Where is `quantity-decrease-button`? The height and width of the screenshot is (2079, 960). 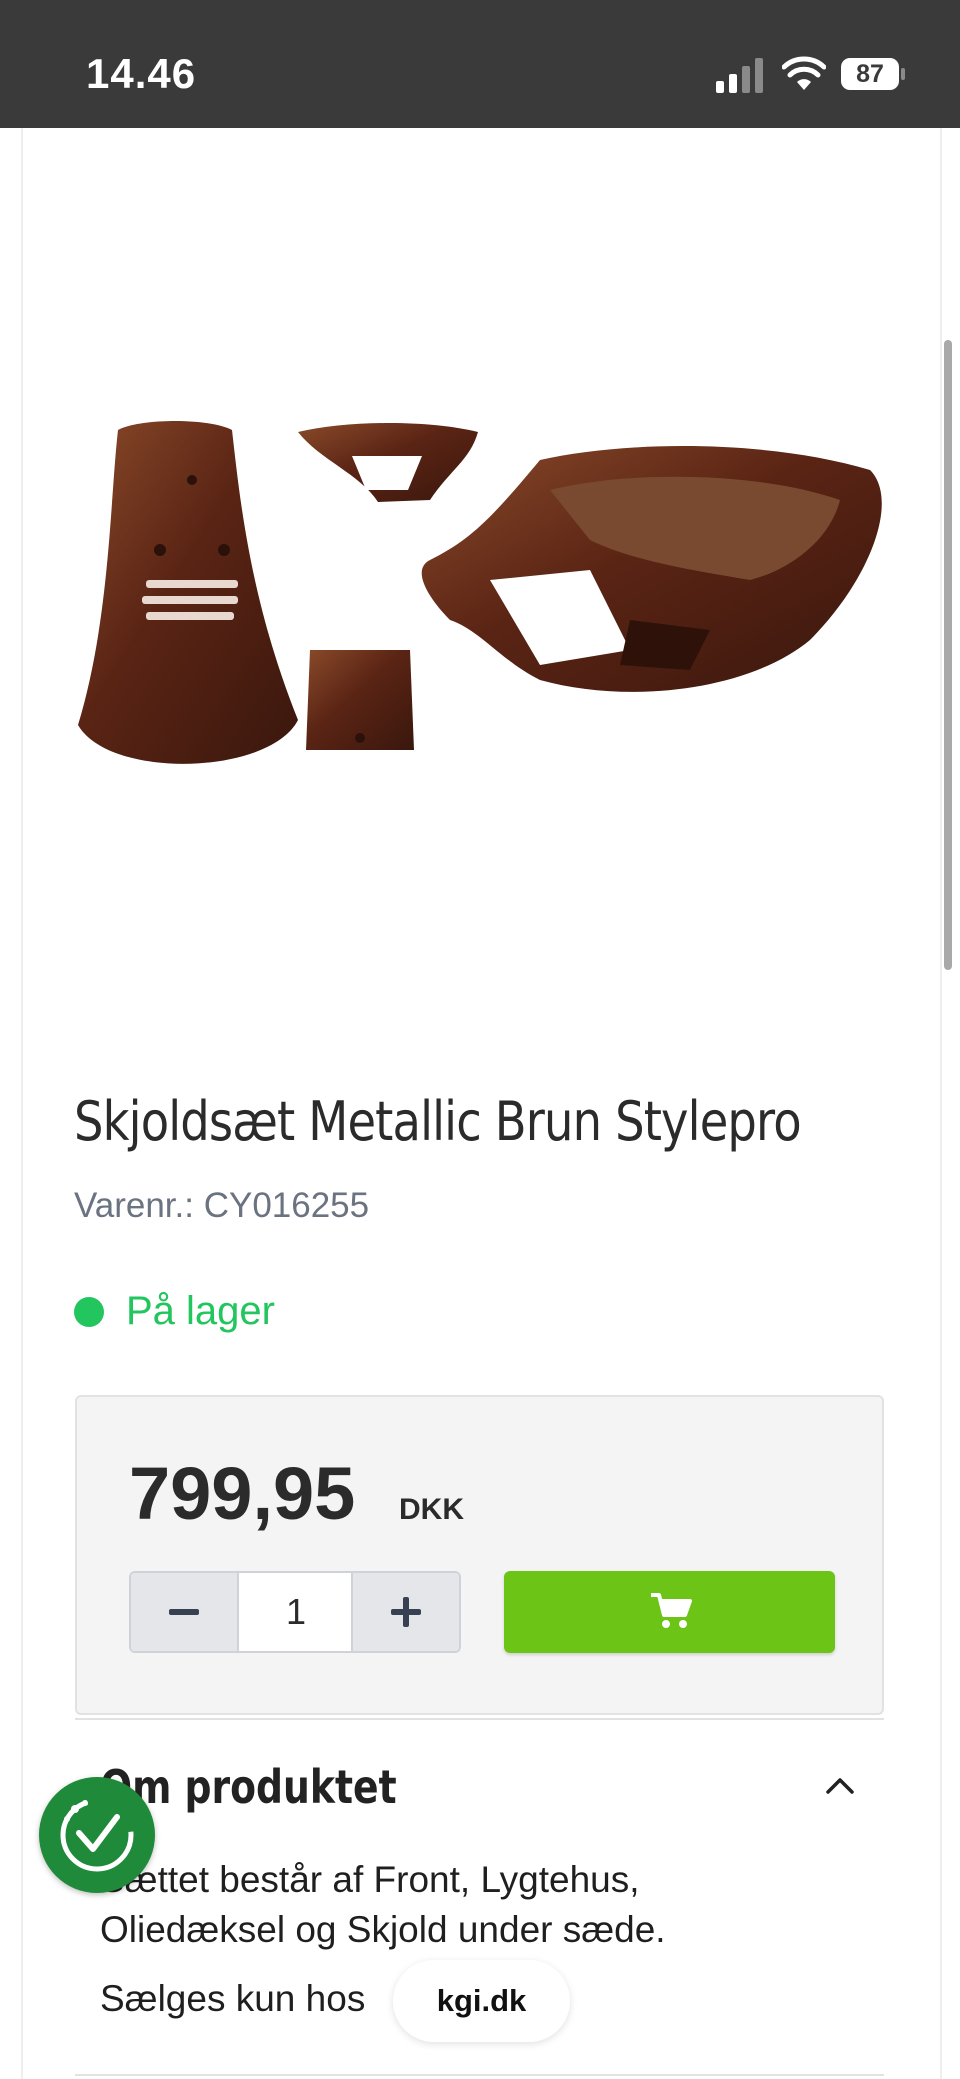
quantity-decrease-button is located at coordinates (185, 1612).